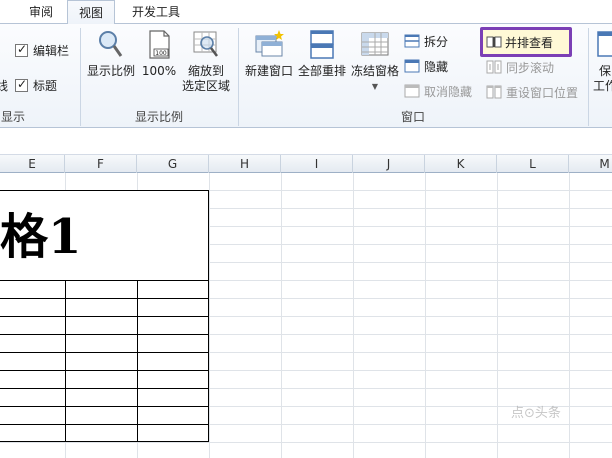 This screenshot has width=612, height=458. I want to click on column-header-f: F, so click(101, 164).